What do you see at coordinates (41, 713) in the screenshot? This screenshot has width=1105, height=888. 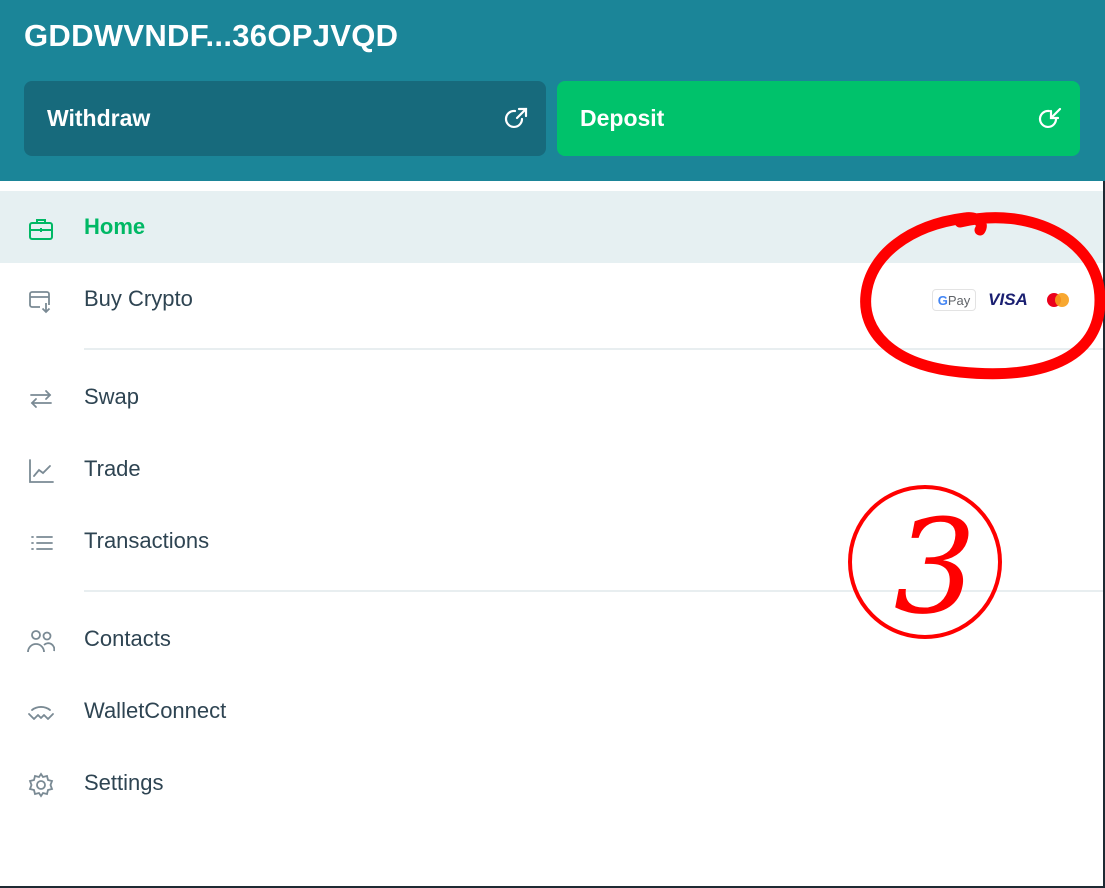 I see `walletconnect-icon` at bounding box center [41, 713].